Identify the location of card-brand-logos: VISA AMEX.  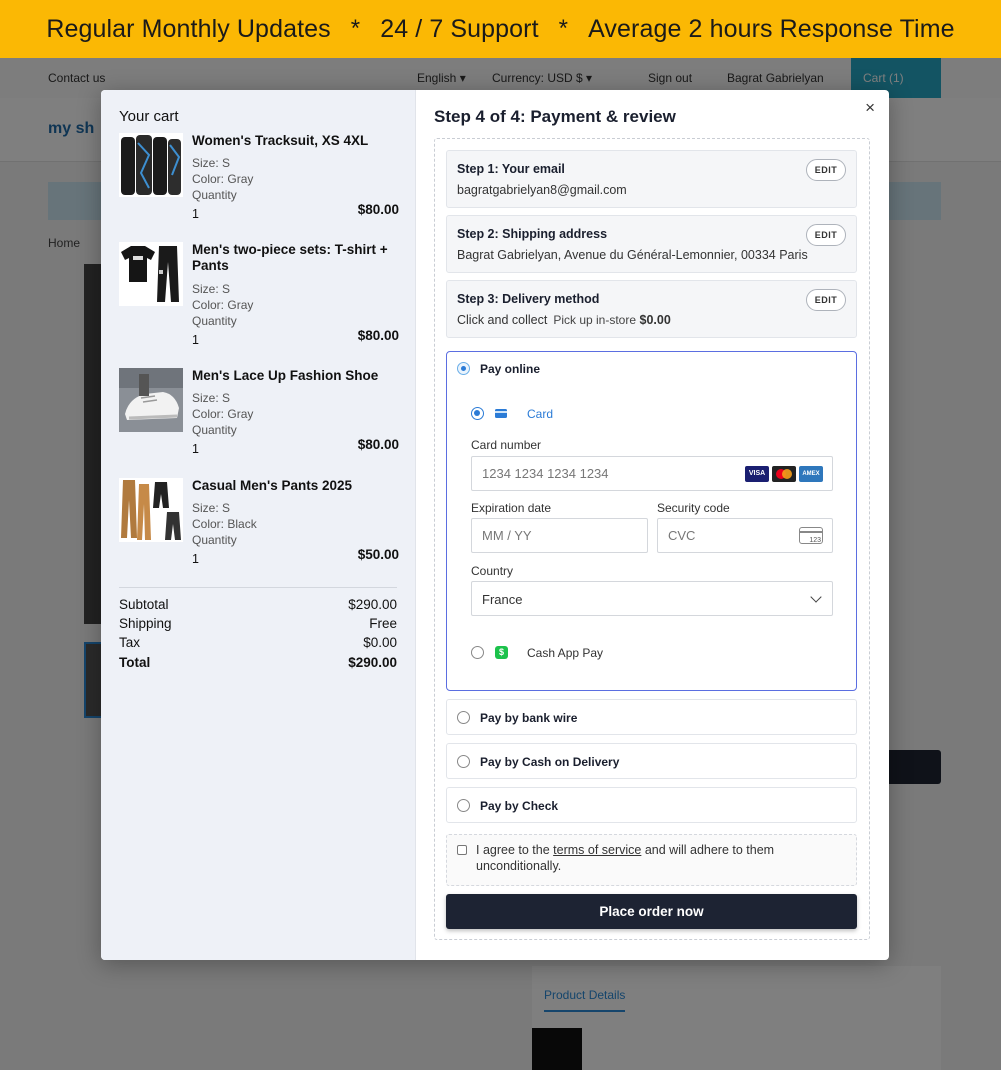
(784, 474).